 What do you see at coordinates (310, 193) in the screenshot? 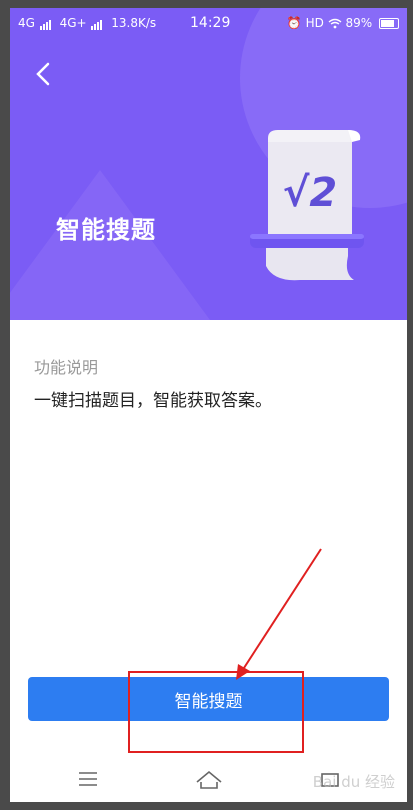
I see `scroll-illustration-text: √2` at bounding box center [310, 193].